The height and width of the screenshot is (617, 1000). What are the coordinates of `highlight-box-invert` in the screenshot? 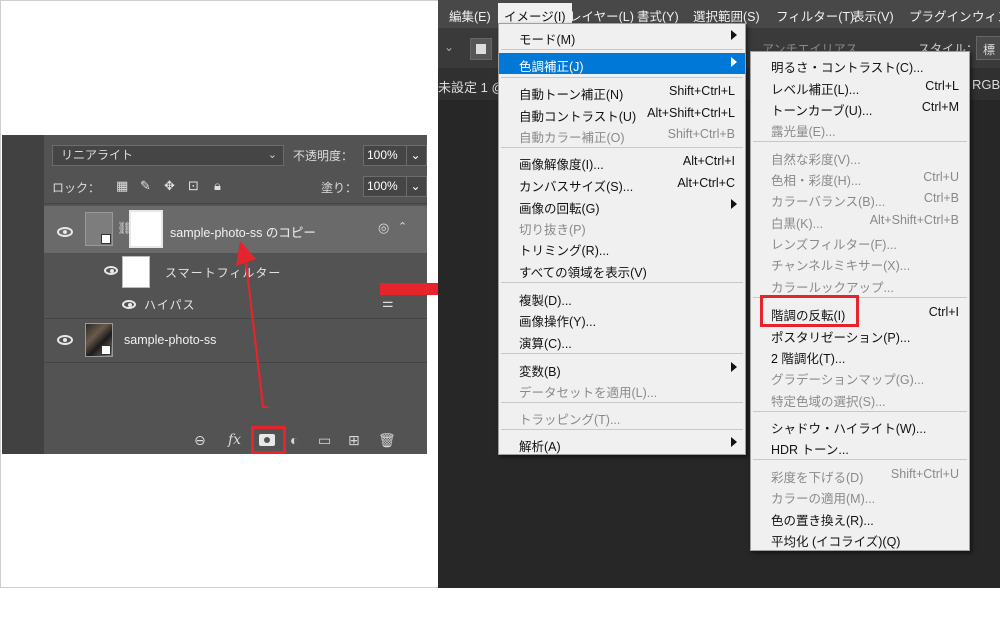 It's located at (809, 311).